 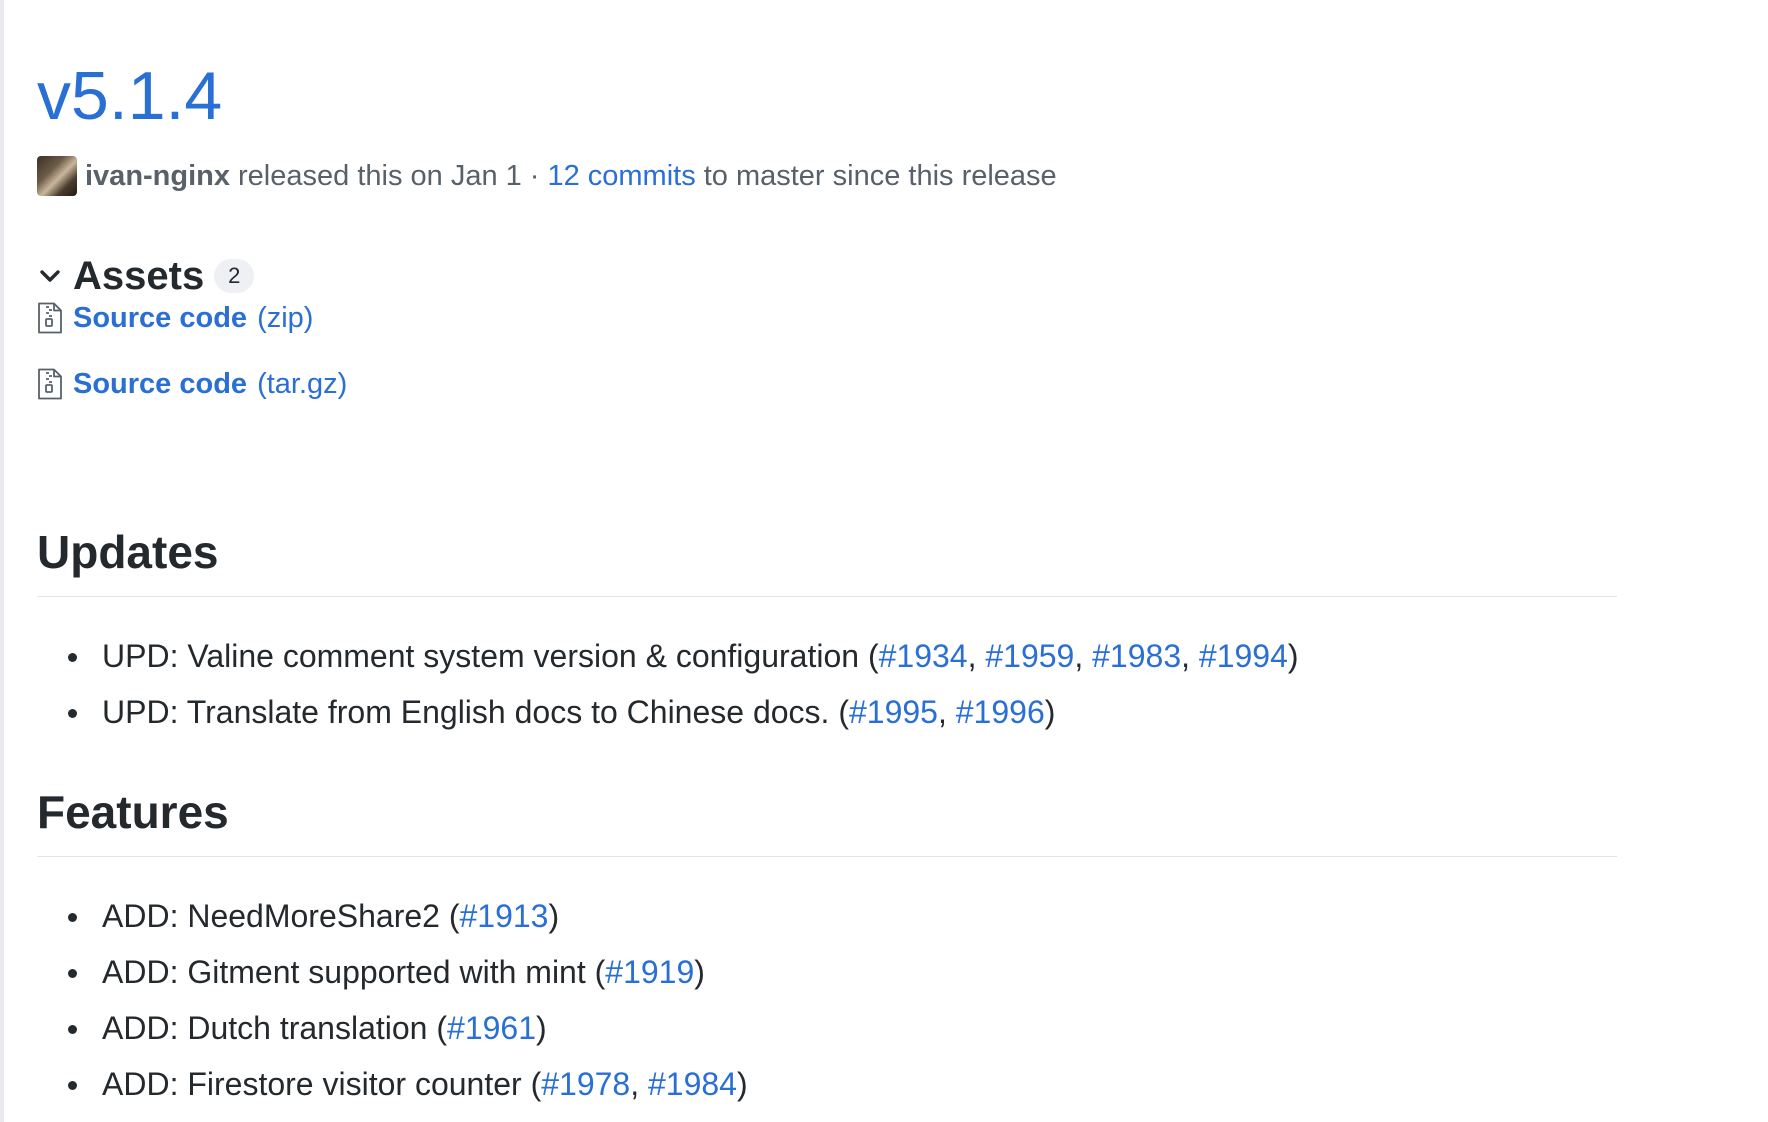 What do you see at coordinates (1000, 712) in the screenshot?
I see `issue-link: #1996` at bounding box center [1000, 712].